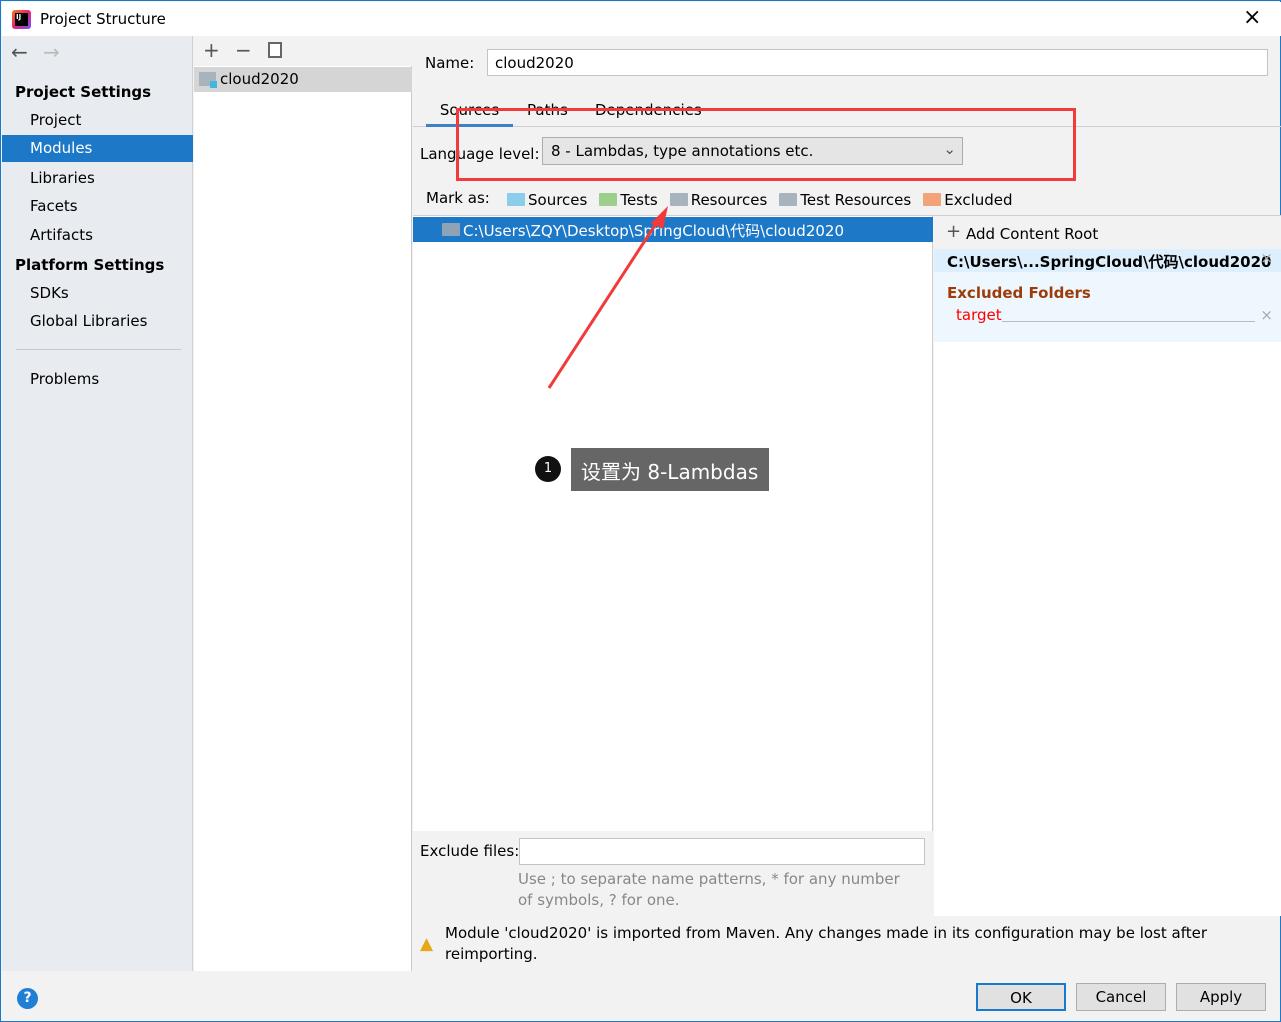 Image resolution: width=1281 pixels, height=1022 pixels. What do you see at coordinates (670, 469) in the screenshot?
I see `annotation-callout: 设置为 8-Lambdas` at bounding box center [670, 469].